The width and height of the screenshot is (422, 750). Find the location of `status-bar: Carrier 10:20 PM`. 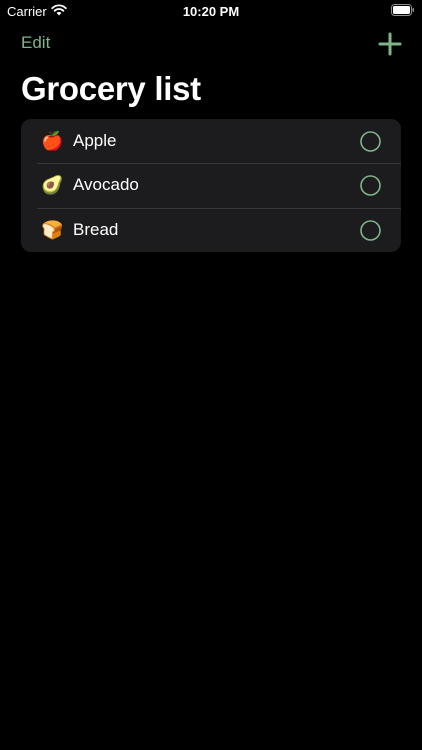

status-bar: Carrier 10:20 PM is located at coordinates (211, 11).